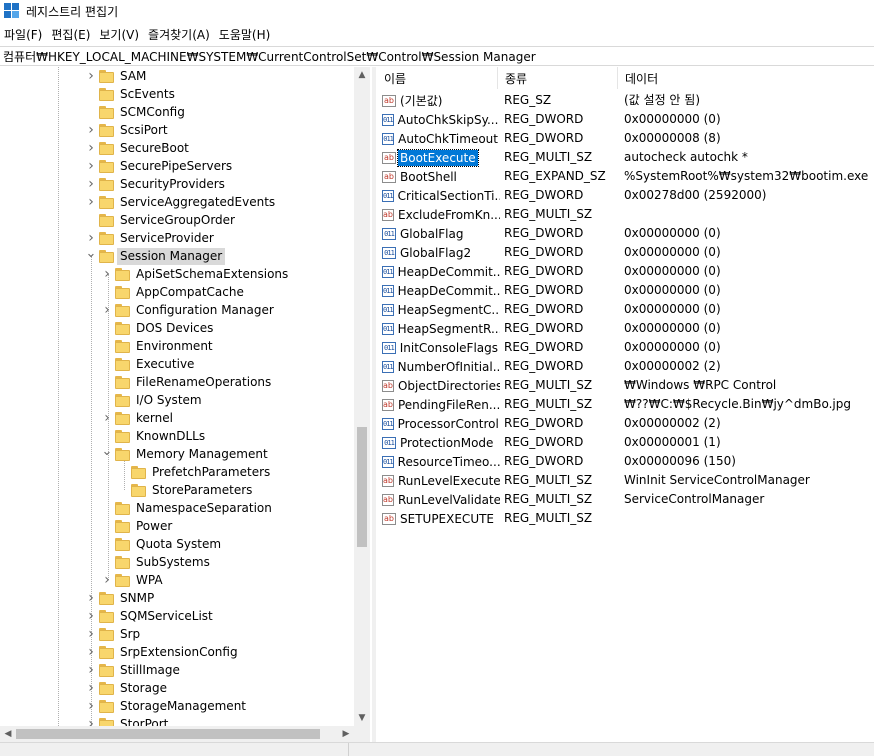 Image resolution: width=874 pixels, height=756 pixels. What do you see at coordinates (161, 220) in the screenshot?
I see `tree-node: ServiceGroupOrder` at bounding box center [161, 220].